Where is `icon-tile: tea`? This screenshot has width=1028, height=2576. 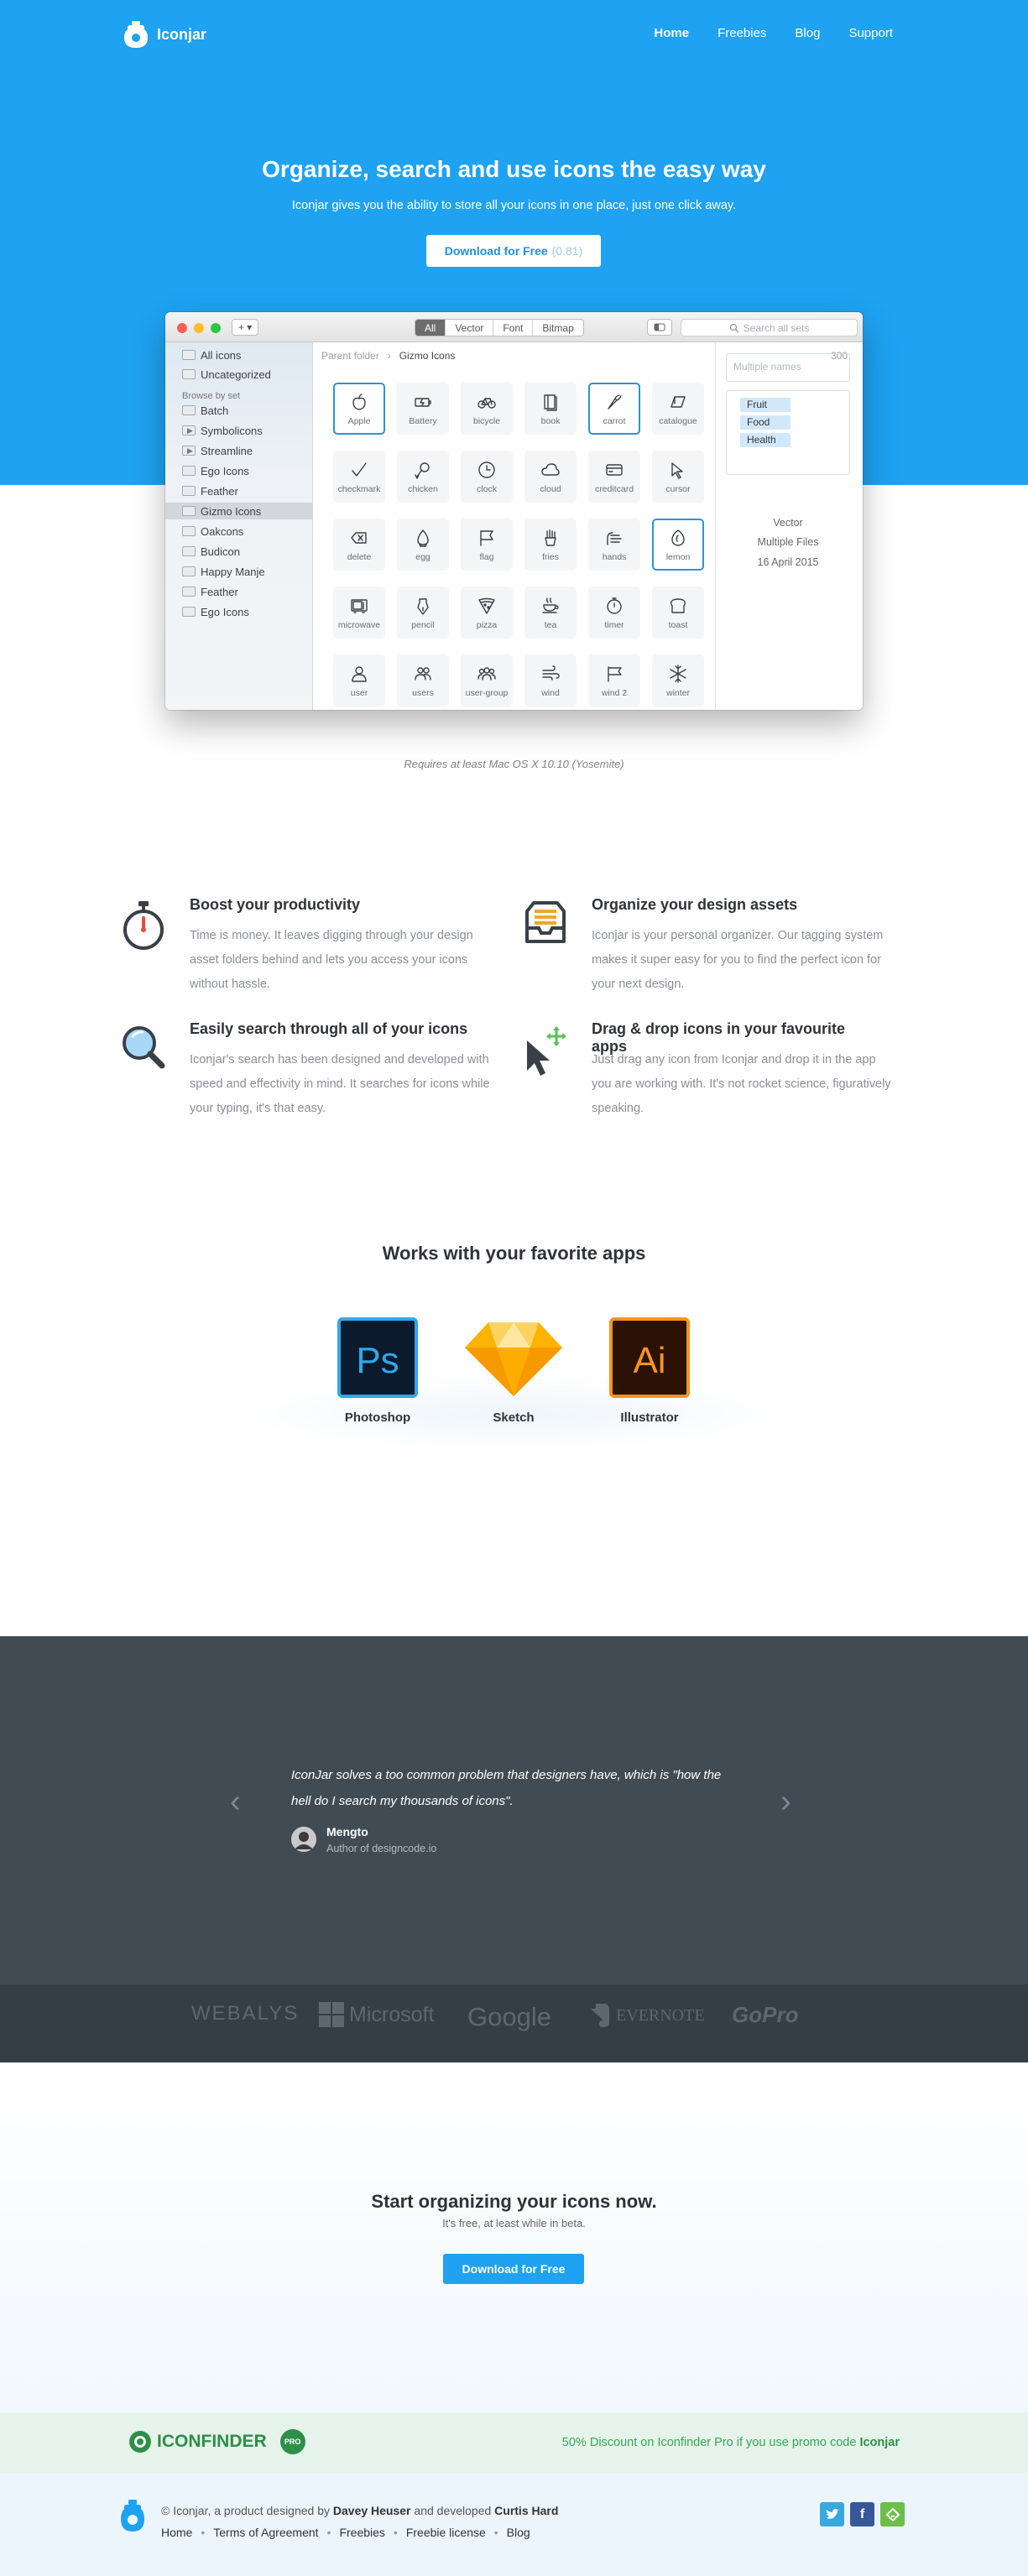
icon-tile: tea is located at coordinates (550, 613).